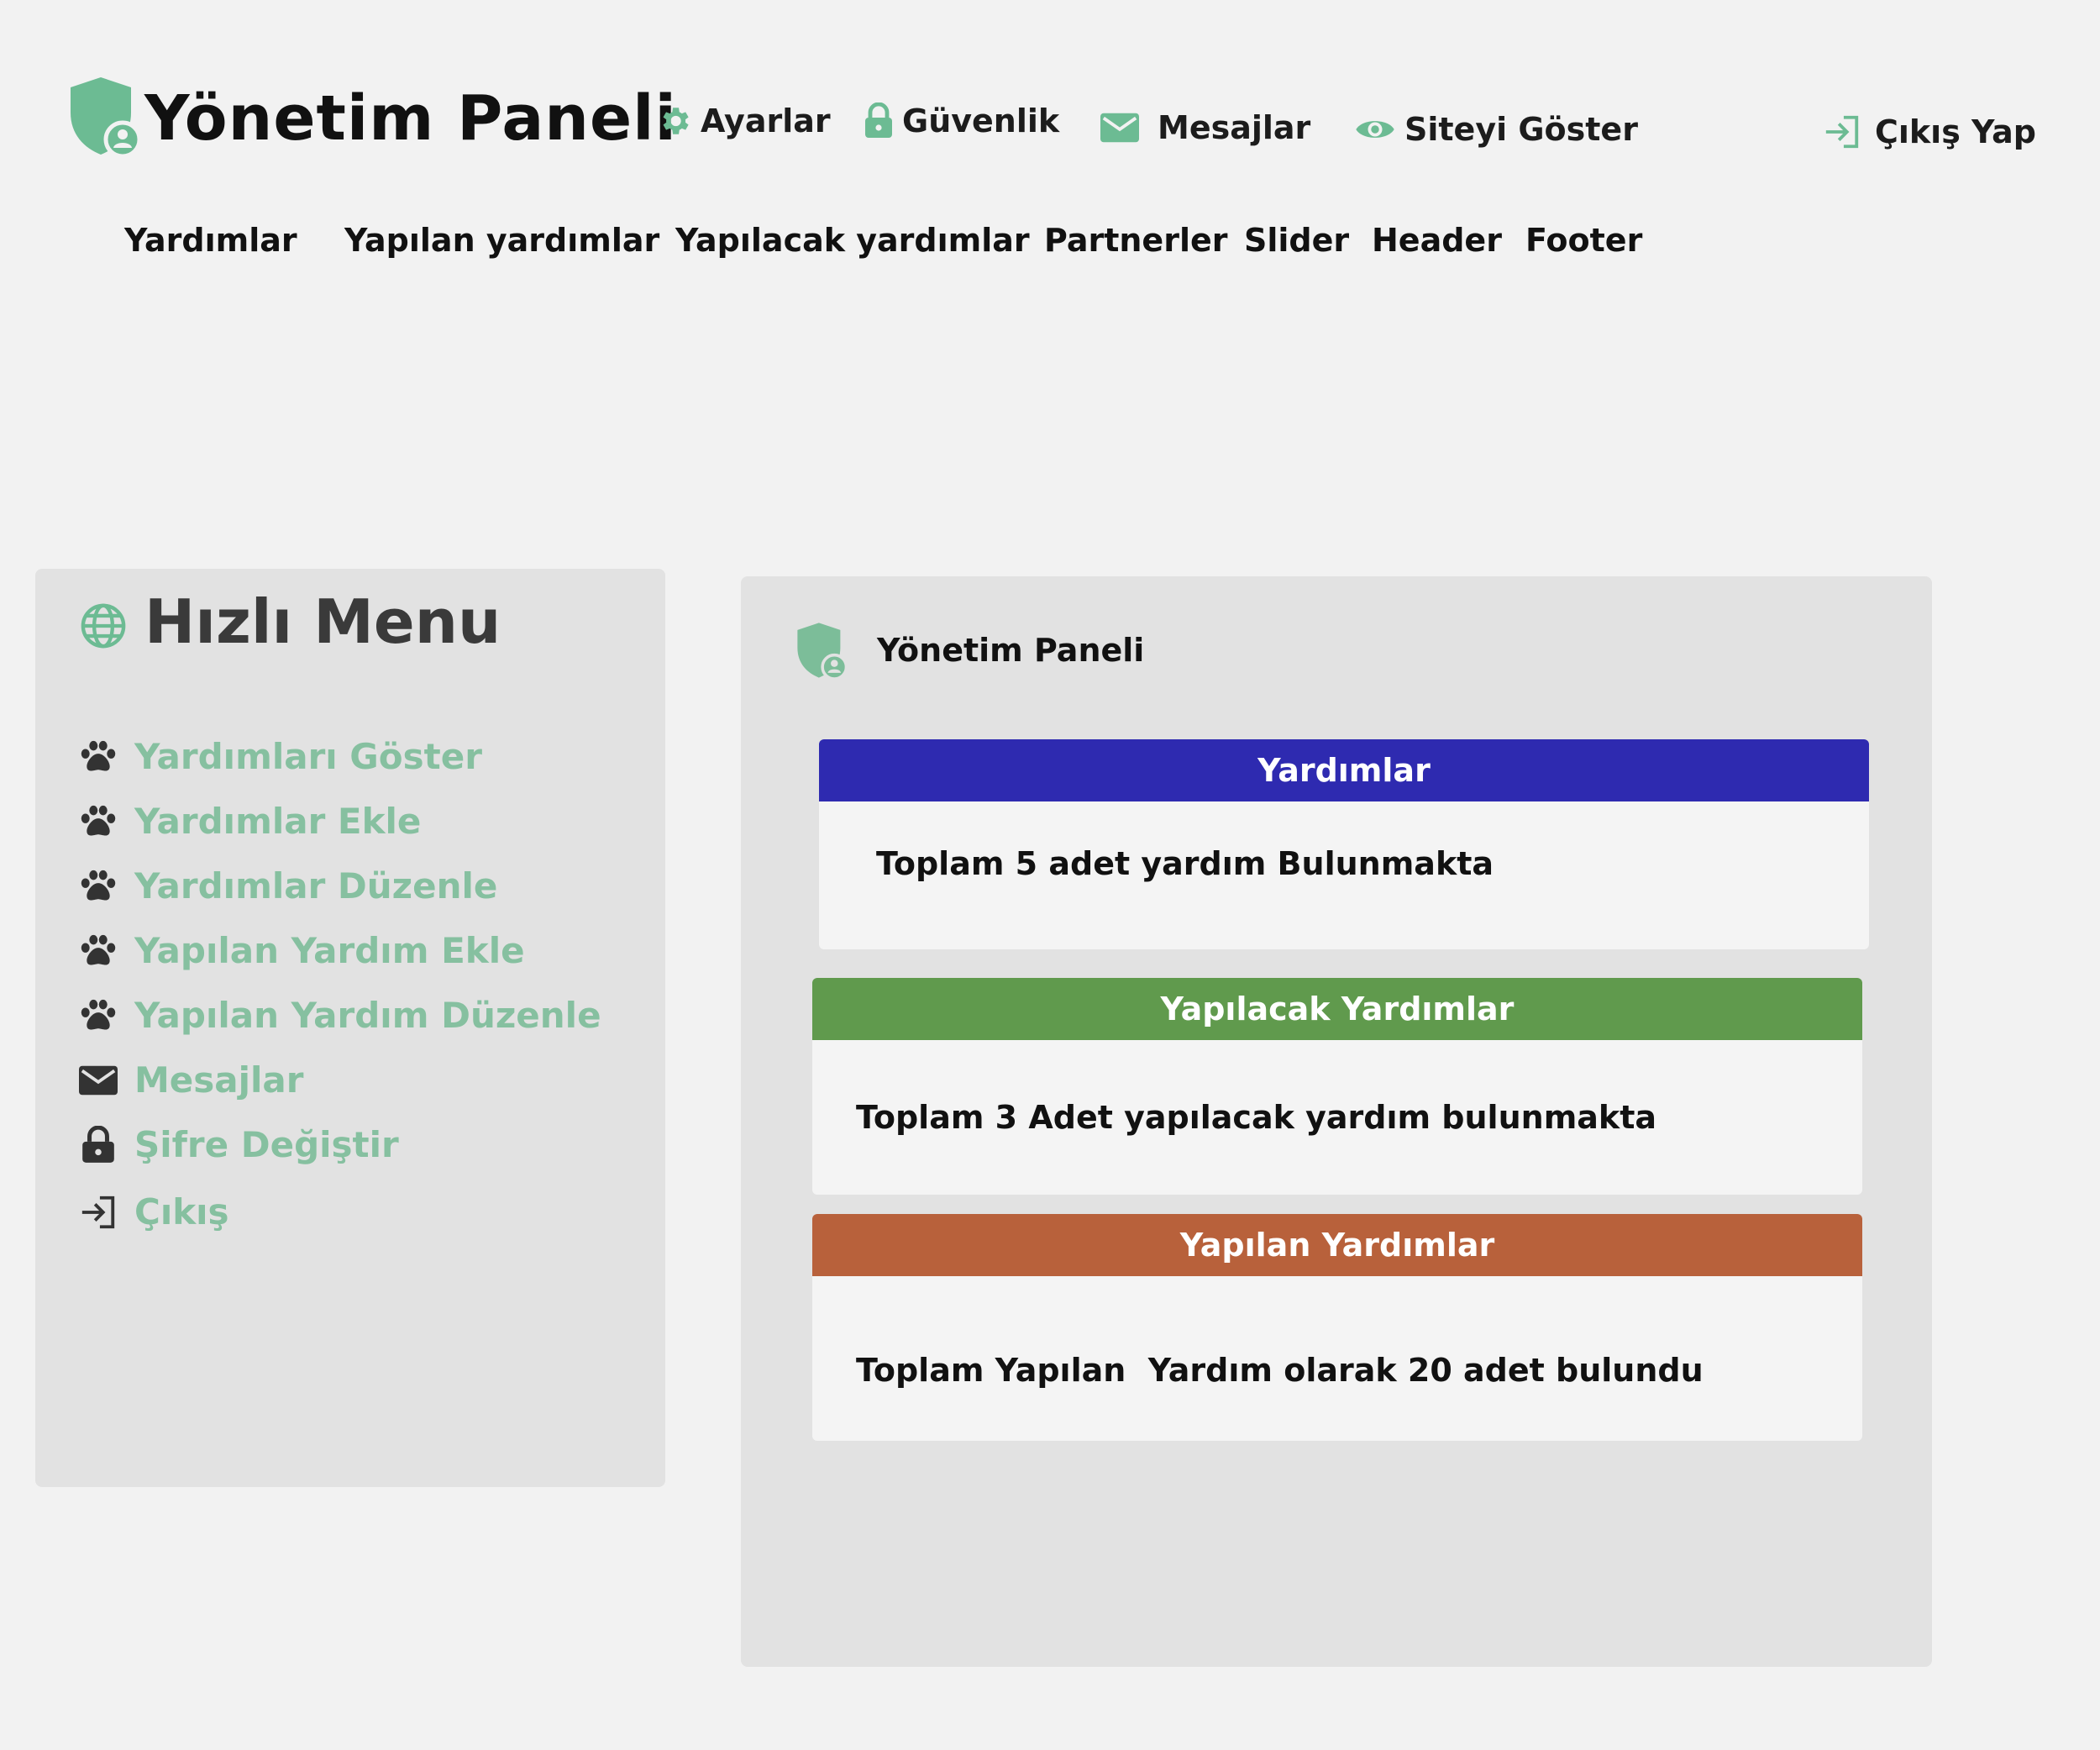  I want to click on quick-item-sifre-degistir: Şifre Değiştir, so click(239, 1145).